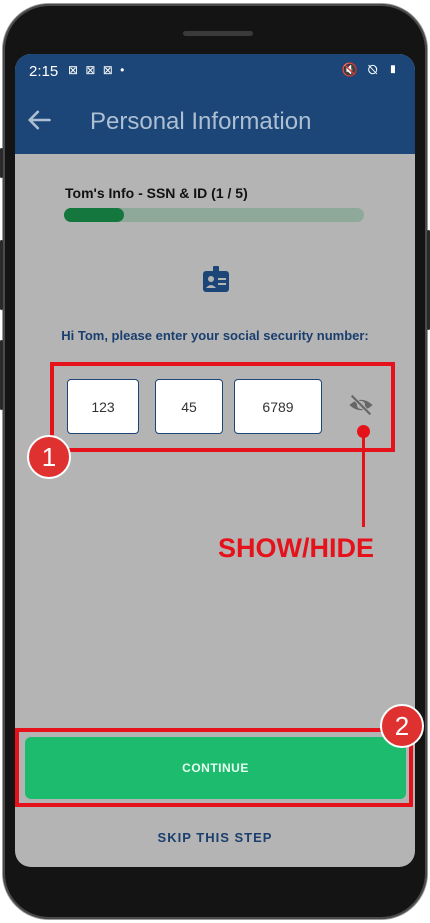 The height and width of the screenshot is (923, 430). I want to click on show-hide-label: SHOW/HIDE, so click(296, 548).